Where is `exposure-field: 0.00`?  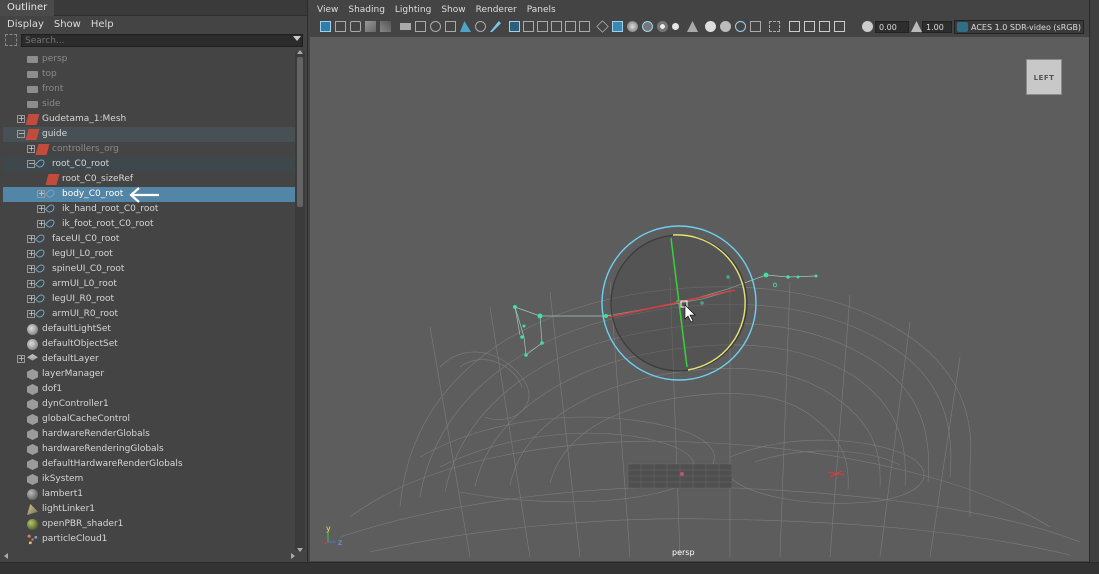 exposure-field: 0.00 is located at coordinates (892, 27).